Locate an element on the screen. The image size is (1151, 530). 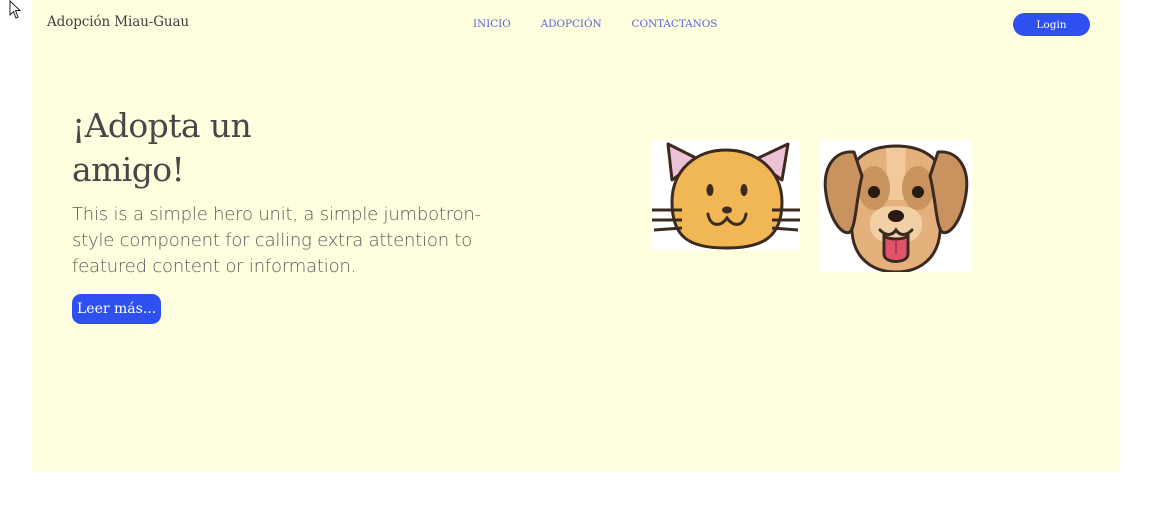
nav-link-inicio: INICIO is located at coordinates (492, 24).